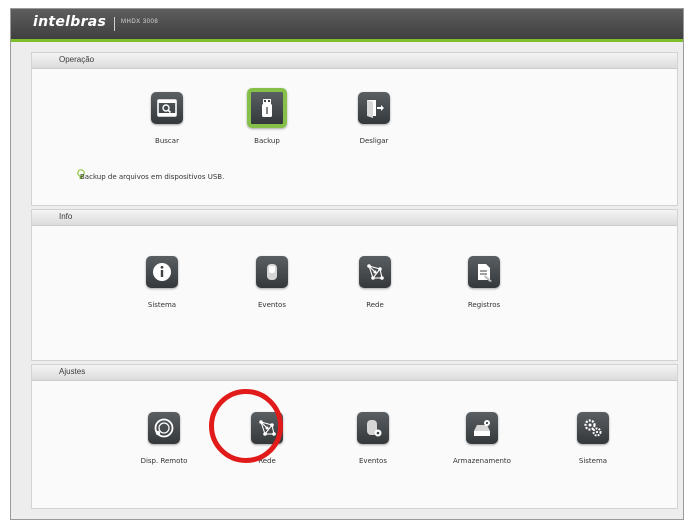 Image resolution: width=691 pixels, height=525 pixels. Describe the element at coordinates (354, 61) in the screenshot. I see `section-header: Operação` at that location.